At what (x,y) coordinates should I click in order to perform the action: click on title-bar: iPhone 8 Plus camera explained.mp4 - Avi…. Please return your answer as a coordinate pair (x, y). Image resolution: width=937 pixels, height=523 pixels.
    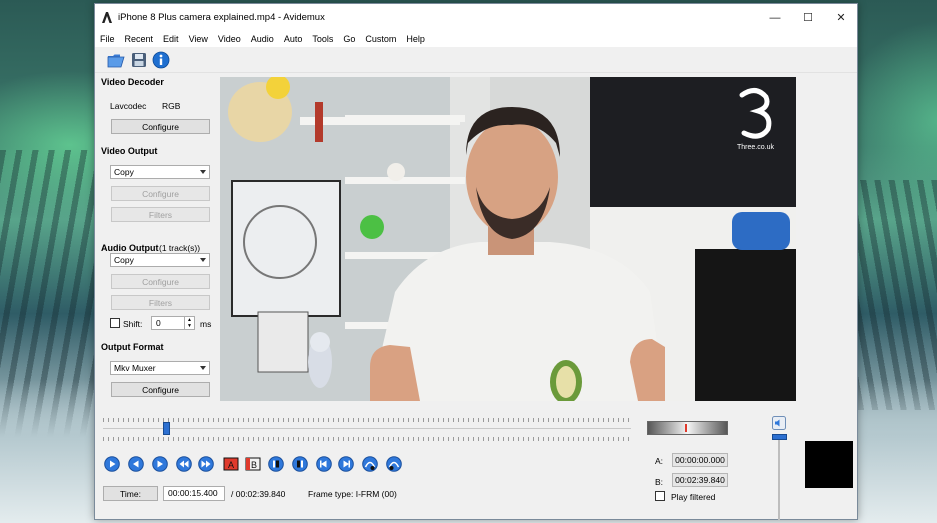
    Looking at the image, I should click on (476, 17).